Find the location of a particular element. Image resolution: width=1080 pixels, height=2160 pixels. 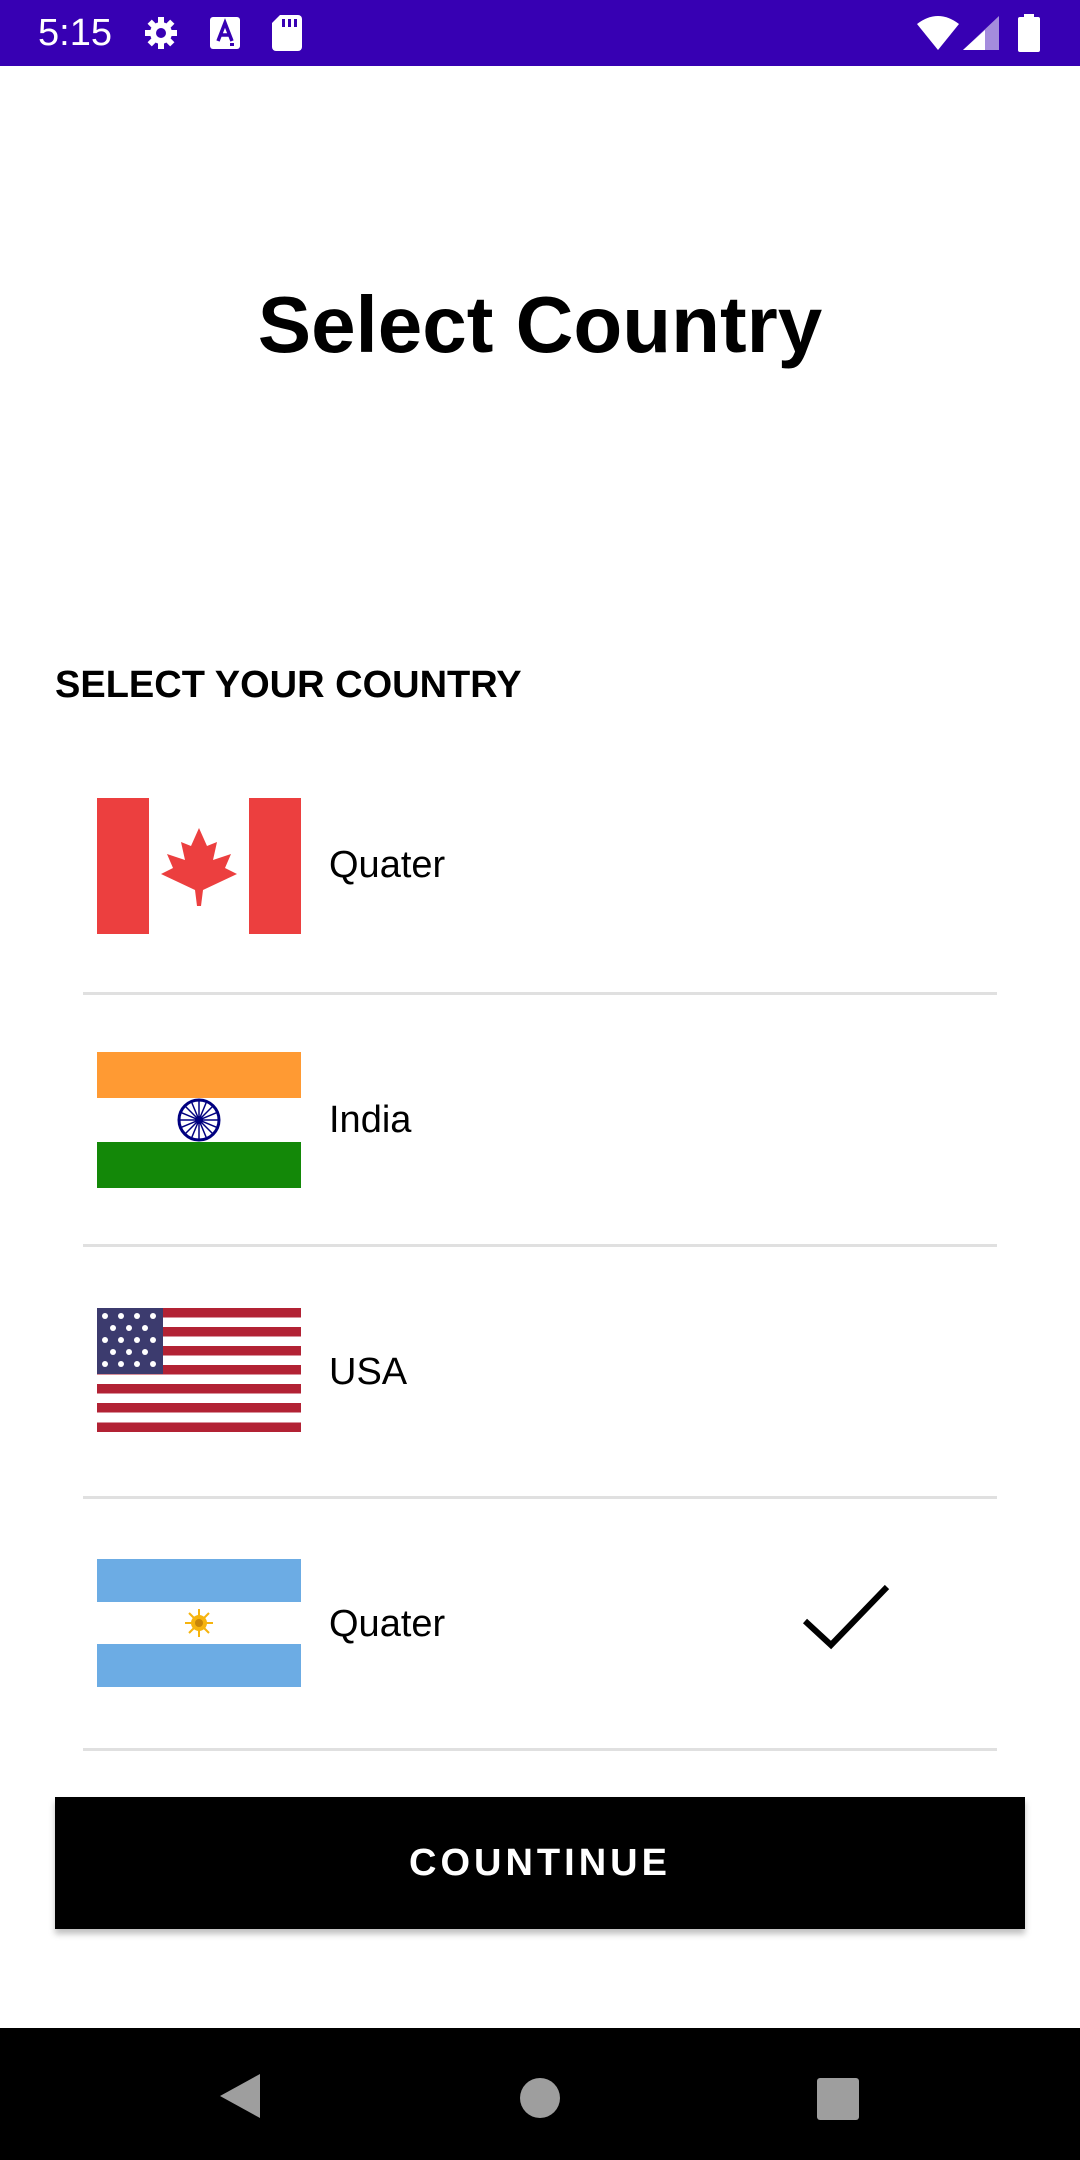

status-bar: 5:15 is located at coordinates (540, 33).